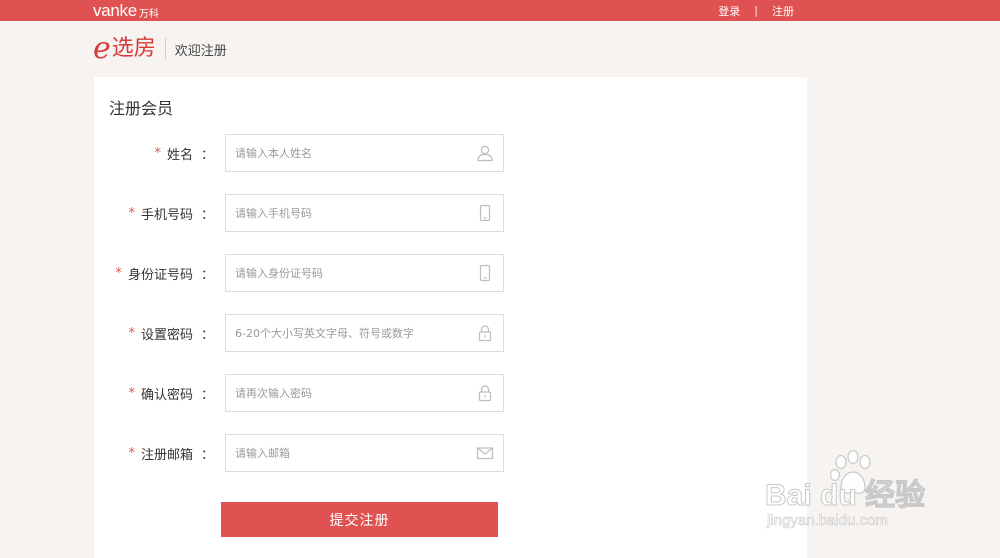 The width and height of the screenshot is (1000, 558). What do you see at coordinates (485, 453) in the screenshot?
I see `mail-icon` at bounding box center [485, 453].